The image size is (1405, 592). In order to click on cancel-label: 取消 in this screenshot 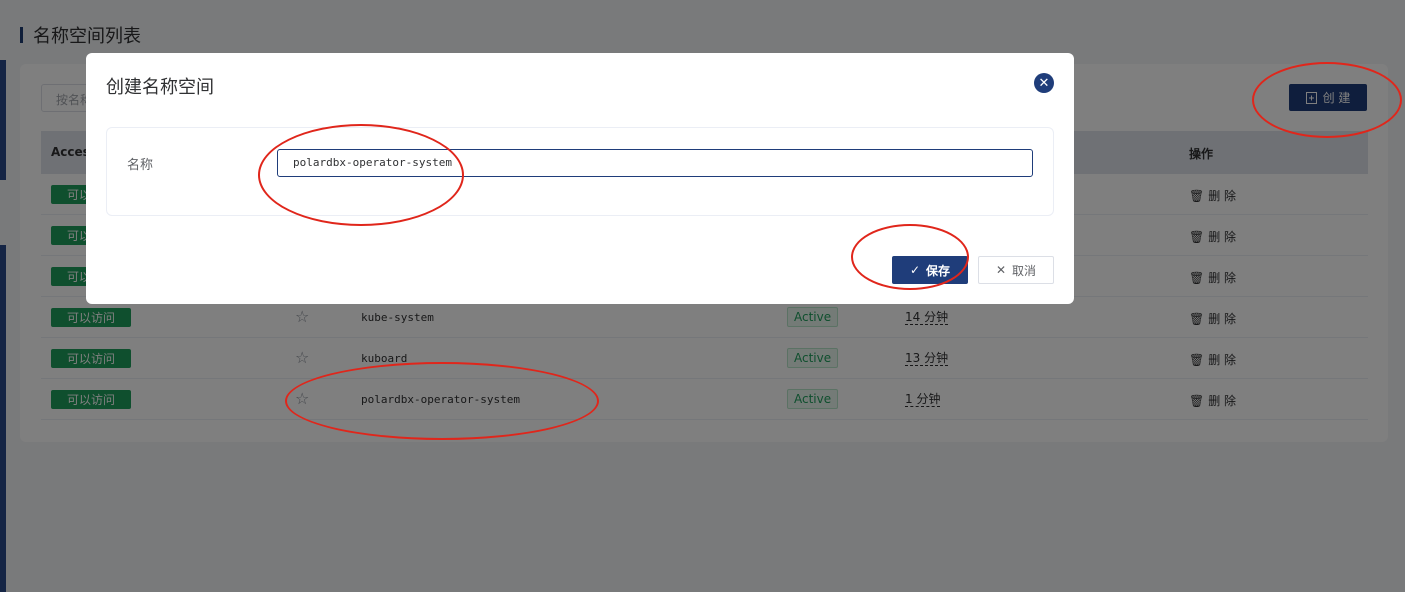, I will do `click(1024, 270)`.